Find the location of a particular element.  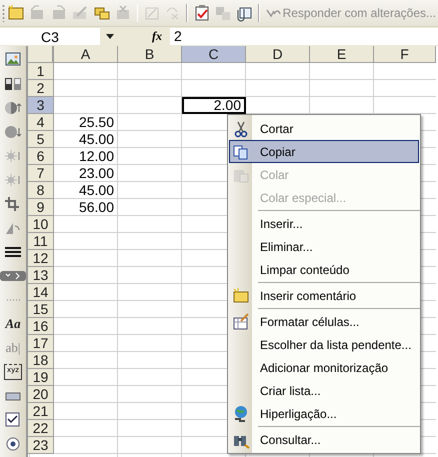

name-box: C3 is located at coordinates (50, 36).